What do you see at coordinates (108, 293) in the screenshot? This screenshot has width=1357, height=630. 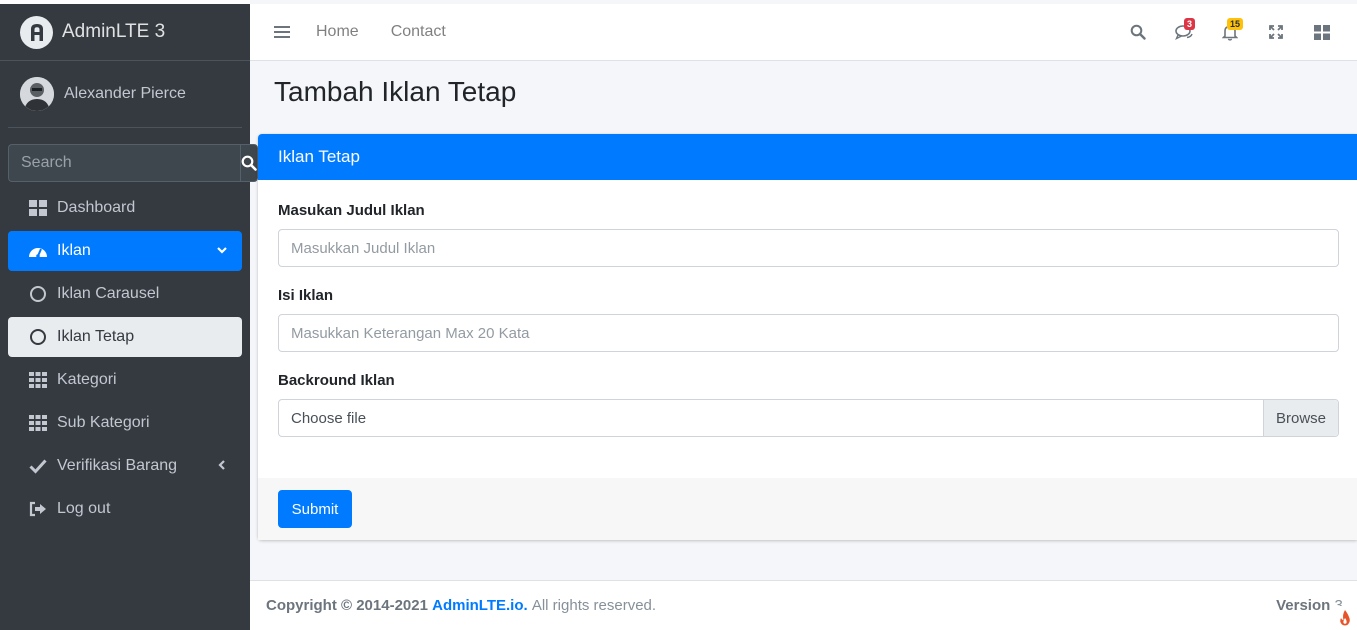 I see `sidebar-item-label: Iklan Carausel` at bounding box center [108, 293].